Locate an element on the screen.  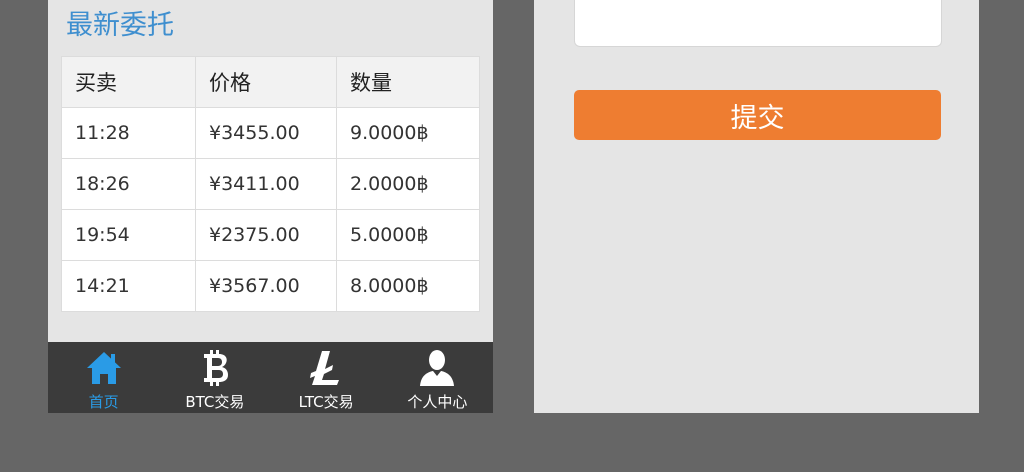
cell-quantity: 2.0000฿ is located at coordinates (408, 184).